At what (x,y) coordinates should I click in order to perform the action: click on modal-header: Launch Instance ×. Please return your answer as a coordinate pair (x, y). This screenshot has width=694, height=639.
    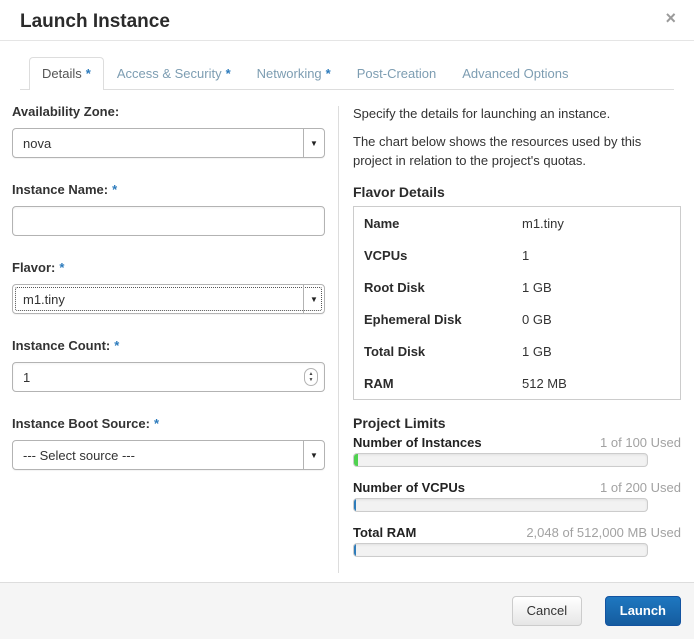
    Looking at the image, I should click on (347, 20).